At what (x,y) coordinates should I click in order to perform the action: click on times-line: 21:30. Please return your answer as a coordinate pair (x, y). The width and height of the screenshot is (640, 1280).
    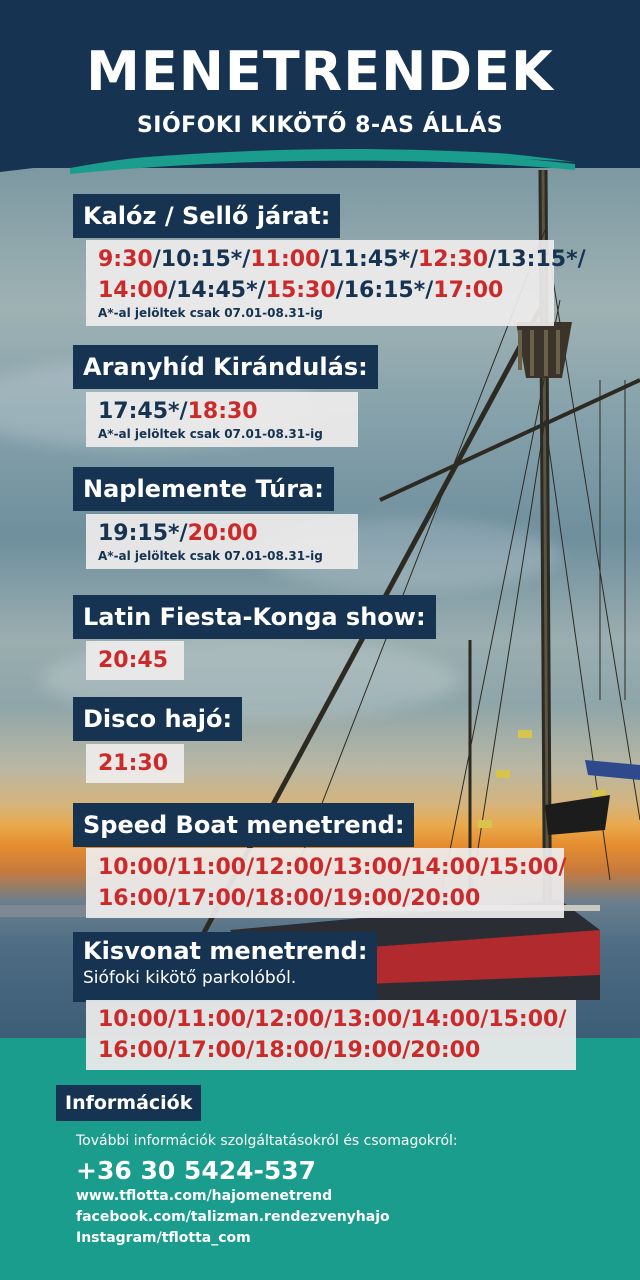
    Looking at the image, I should click on (135, 763).